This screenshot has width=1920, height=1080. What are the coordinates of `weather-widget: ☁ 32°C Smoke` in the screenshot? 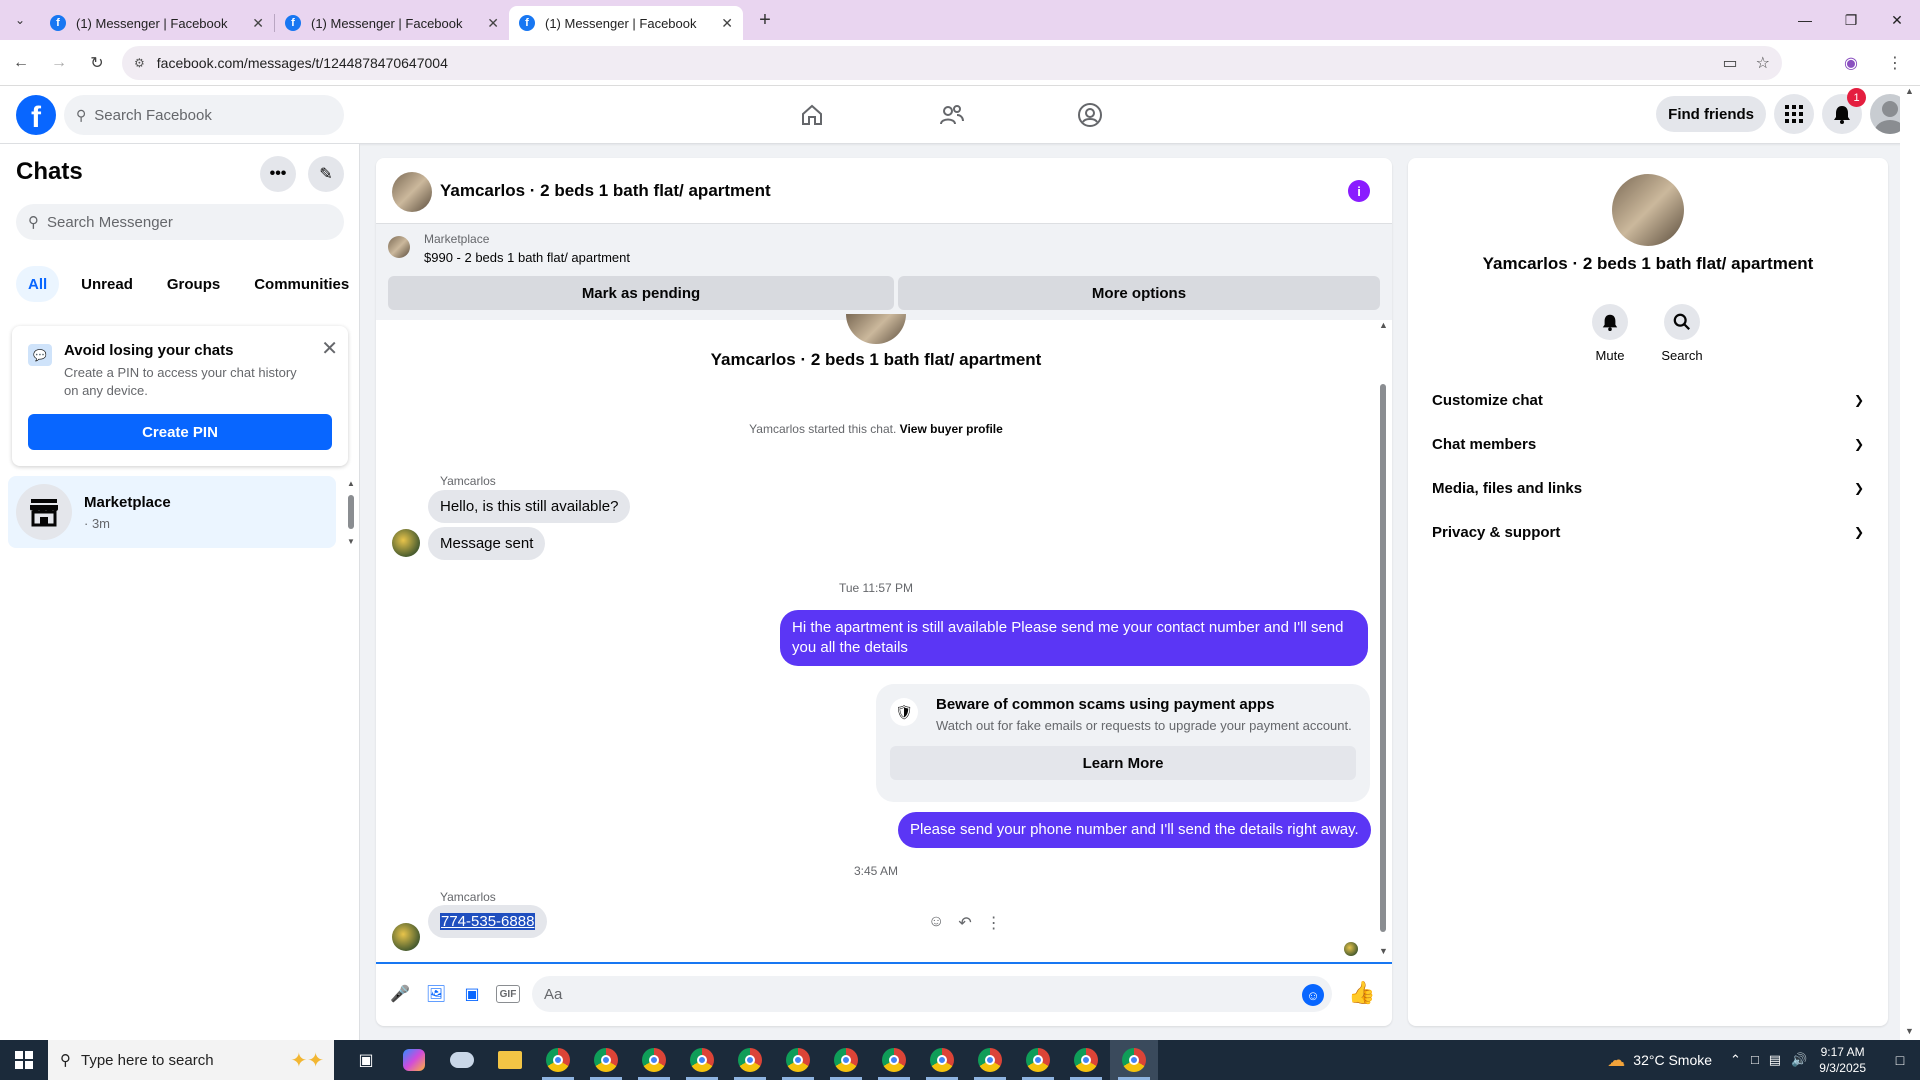 It's located at (1659, 1060).